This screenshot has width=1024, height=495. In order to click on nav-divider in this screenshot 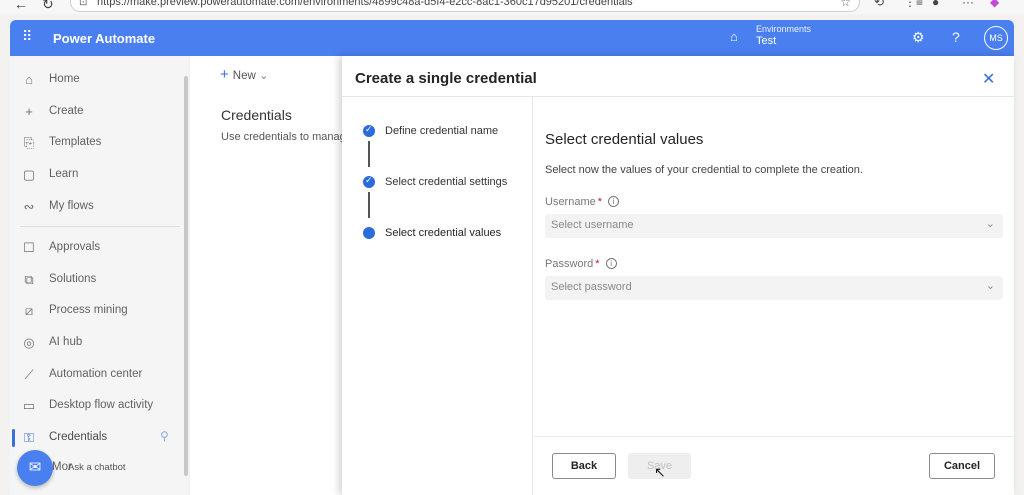, I will do `click(100, 226)`.